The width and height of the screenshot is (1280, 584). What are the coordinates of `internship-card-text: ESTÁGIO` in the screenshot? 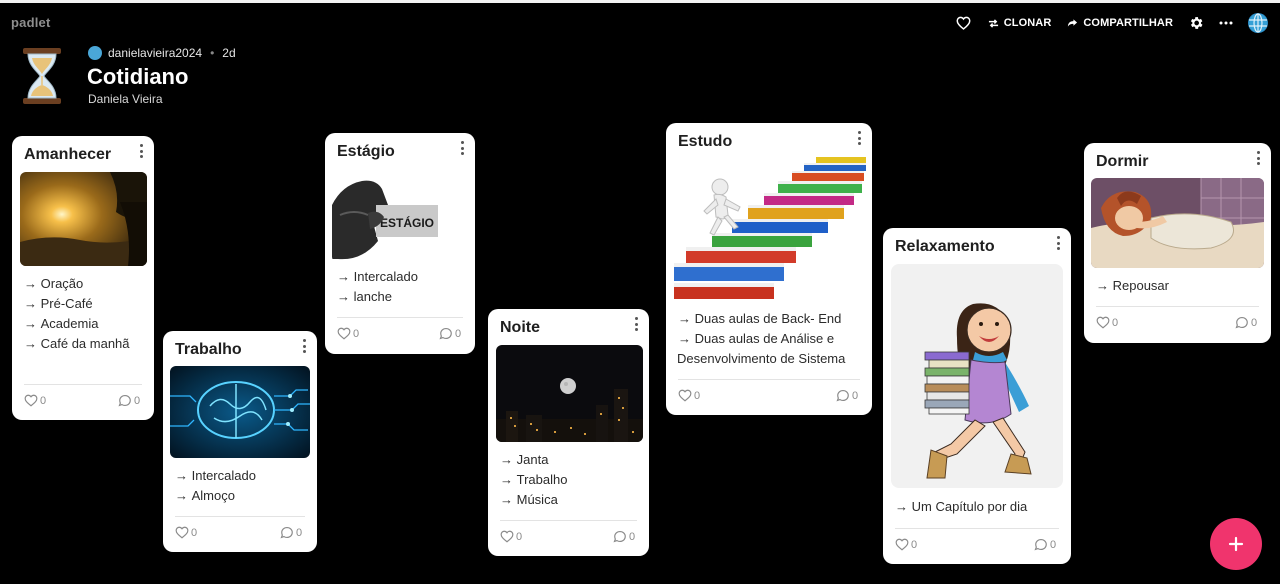 It's located at (407, 222).